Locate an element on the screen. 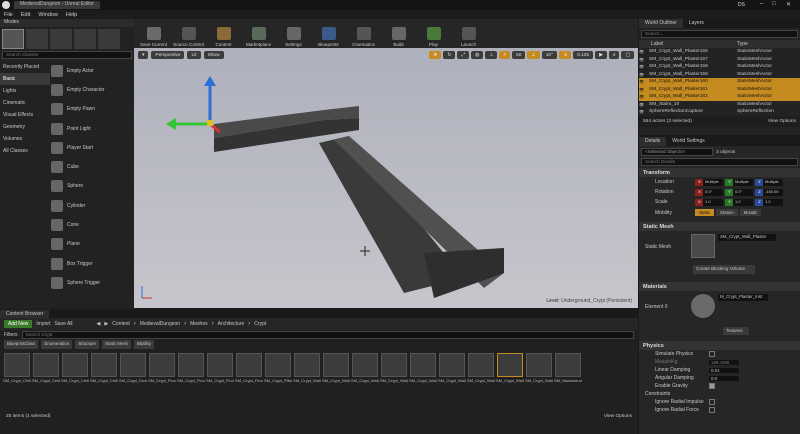 This screenshot has height=434, width=800. mobility-stationary: Station is located at coordinates (726, 212).